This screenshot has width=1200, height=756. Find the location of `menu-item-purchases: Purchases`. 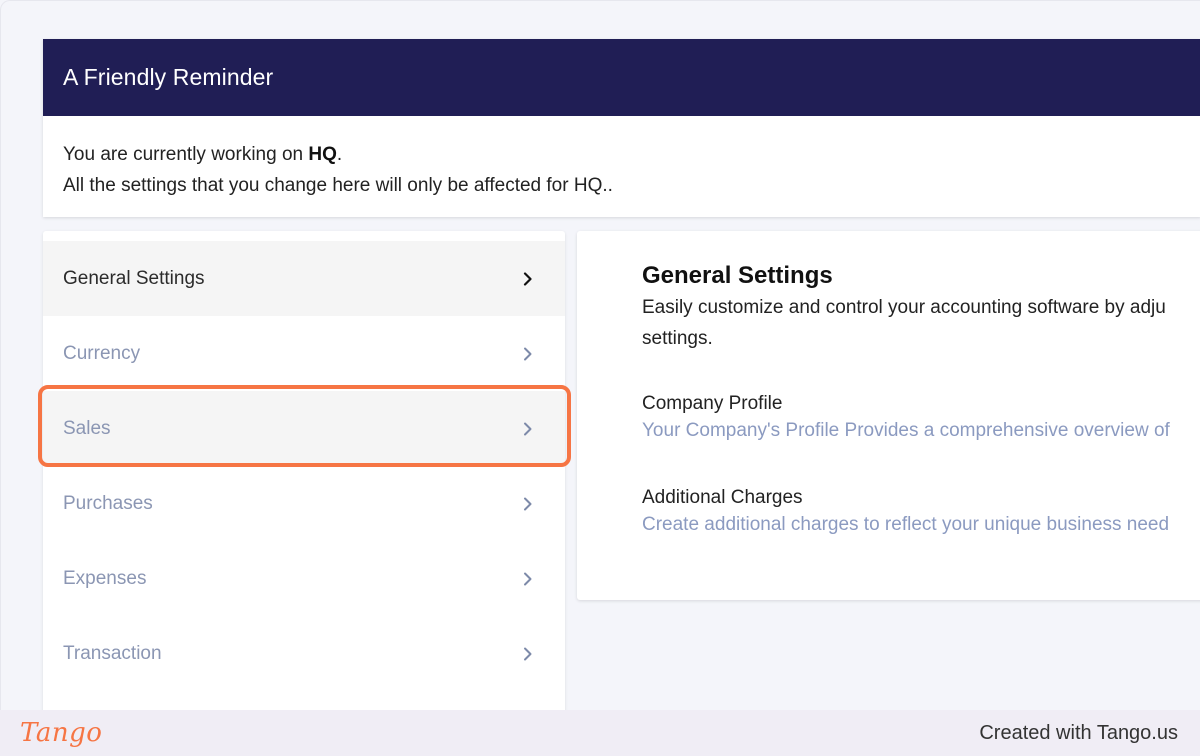

menu-item-purchases: Purchases is located at coordinates (304, 503).